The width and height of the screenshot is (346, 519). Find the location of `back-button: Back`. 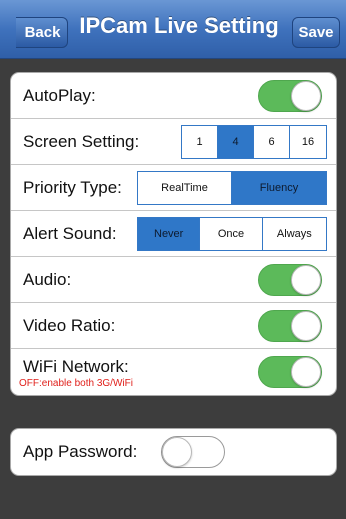

back-button: Back is located at coordinates (42, 32).